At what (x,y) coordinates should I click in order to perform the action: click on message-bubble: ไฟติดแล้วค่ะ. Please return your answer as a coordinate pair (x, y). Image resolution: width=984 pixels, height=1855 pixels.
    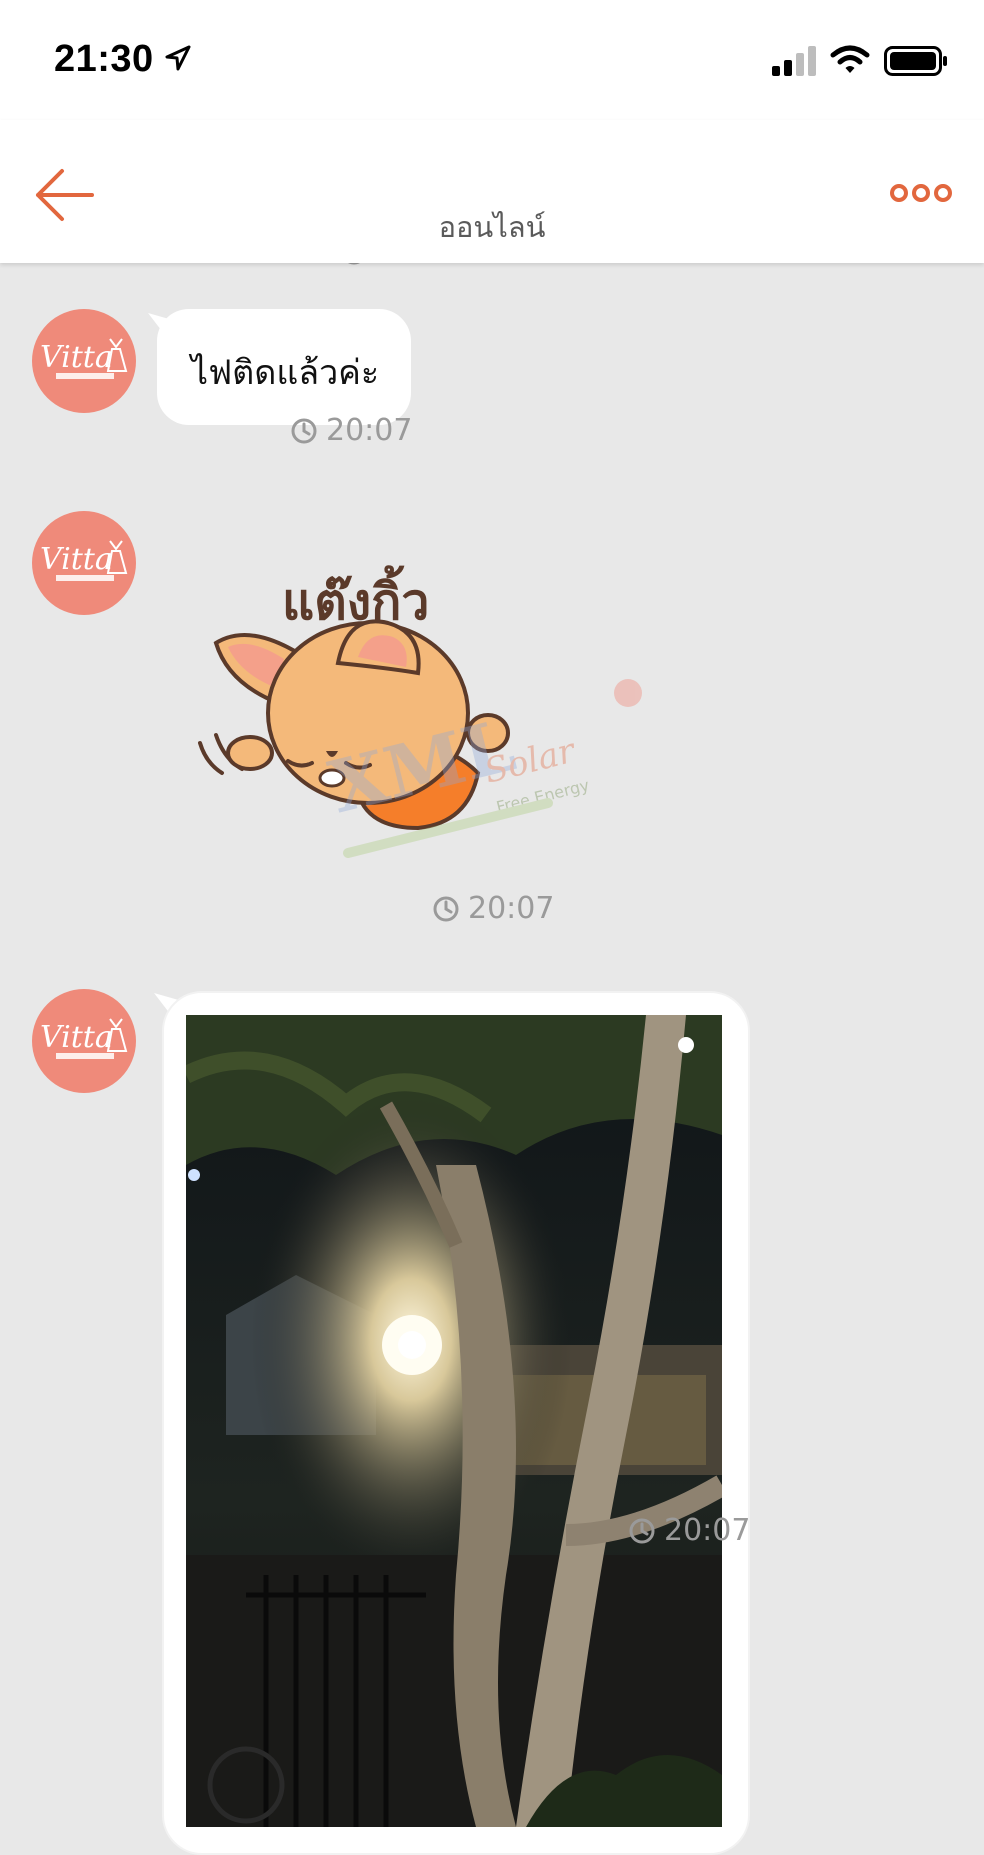
    Looking at the image, I should click on (284, 367).